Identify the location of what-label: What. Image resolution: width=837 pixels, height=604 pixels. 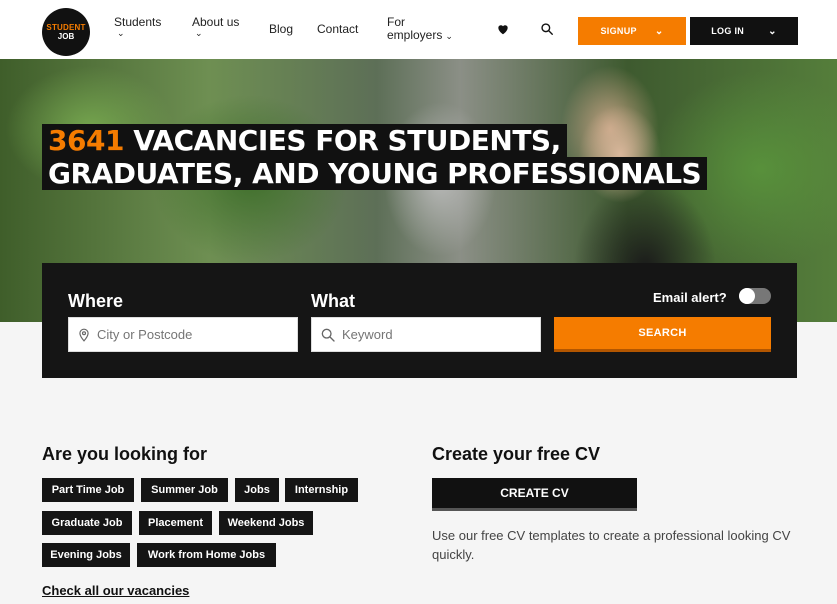
(333, 301).